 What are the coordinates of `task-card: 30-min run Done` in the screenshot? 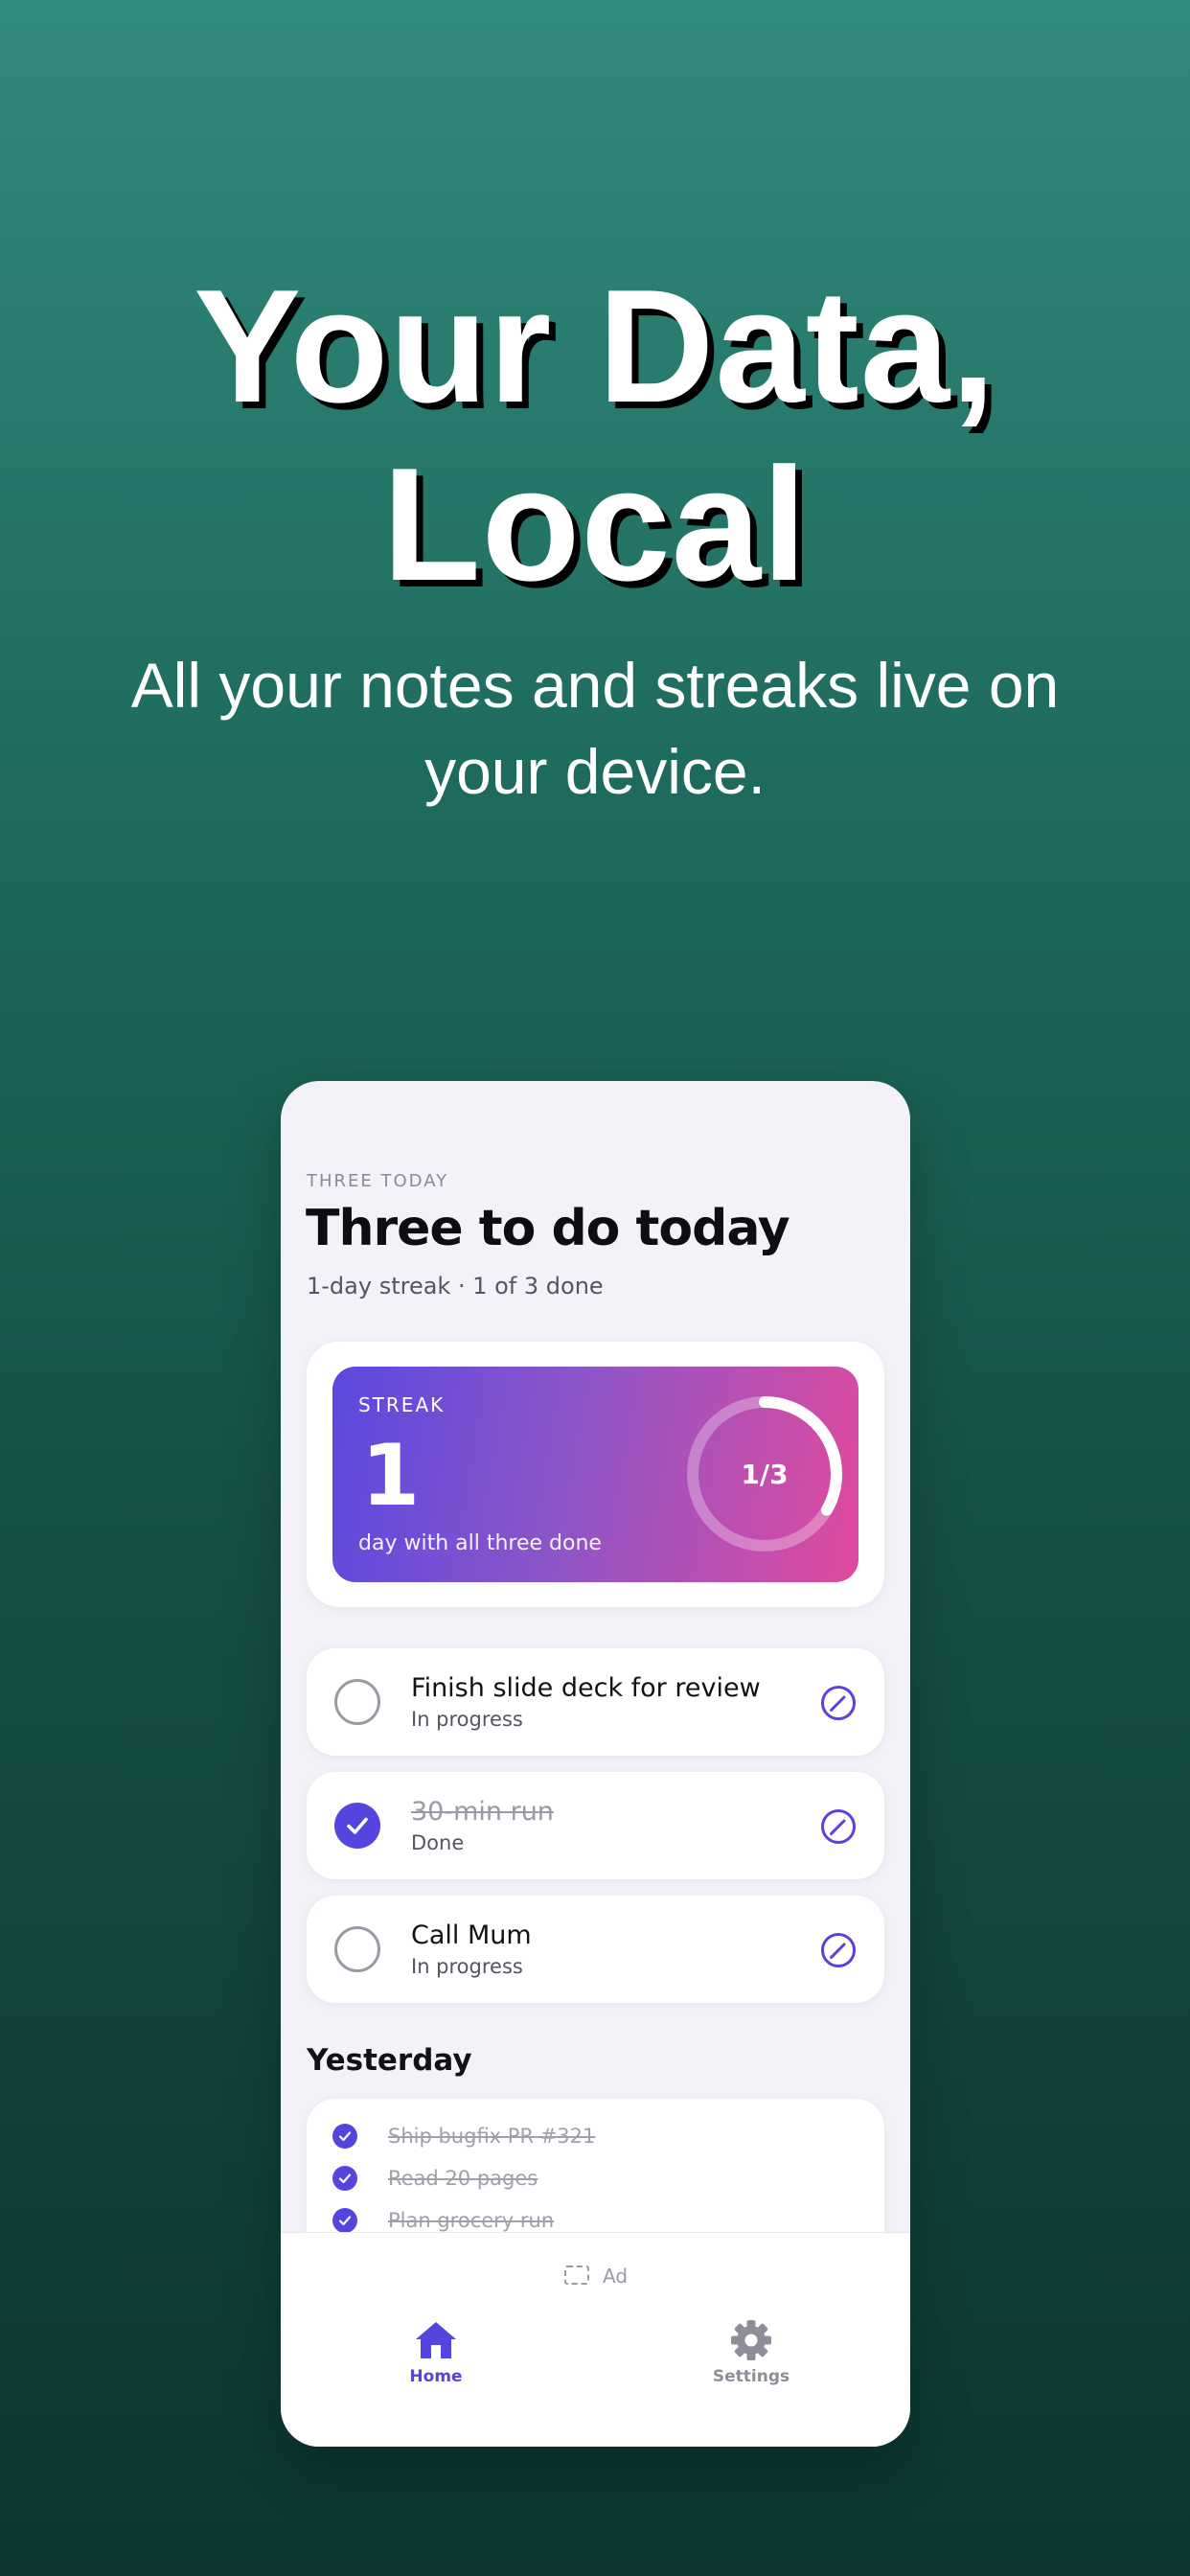 It's located at (595, 1825).